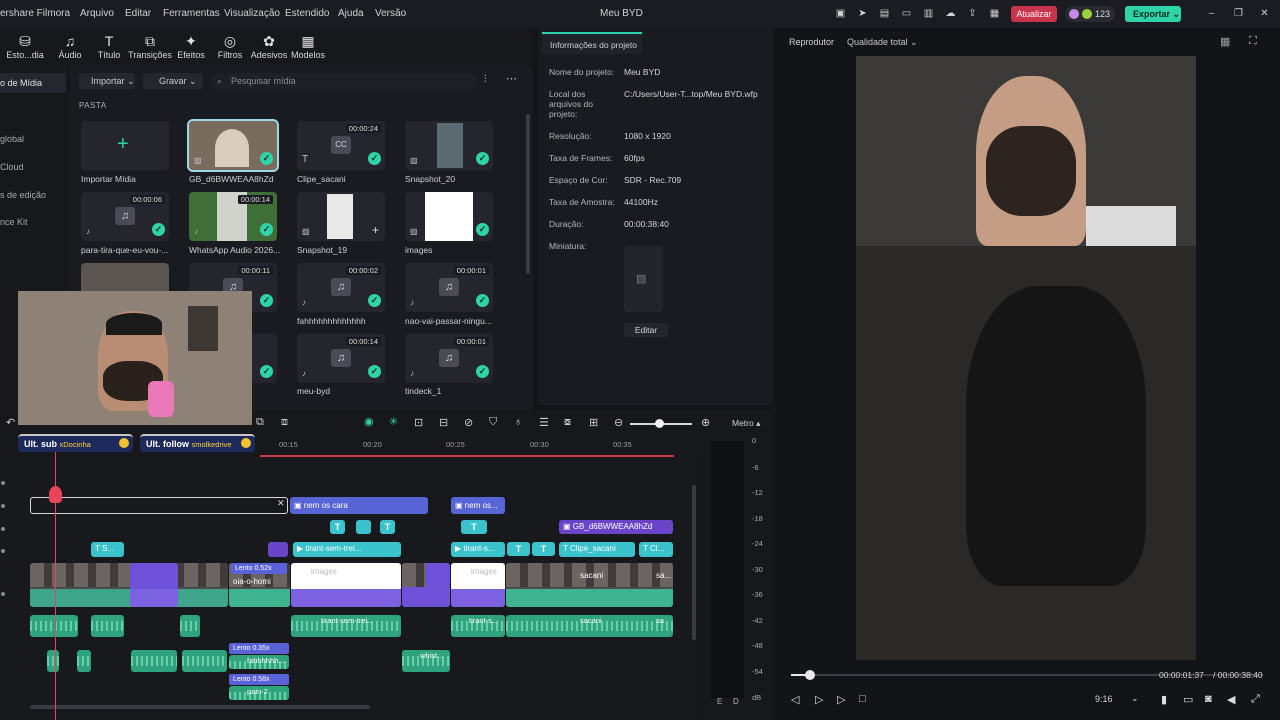 The width and height of the screenshot is (1280, 720). What do you see at coordinates (694, 562) in the screenshot?
I see `vertical-scrollbar` at bounding box center [694, 562].